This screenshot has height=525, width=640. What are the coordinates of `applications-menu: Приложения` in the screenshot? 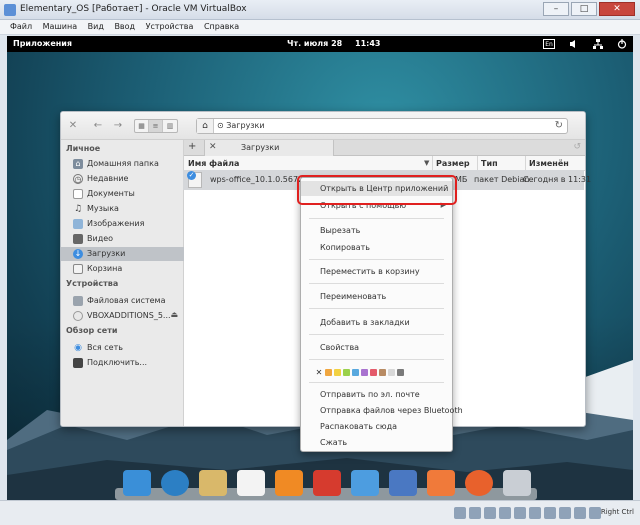 It's located at (42, 43).